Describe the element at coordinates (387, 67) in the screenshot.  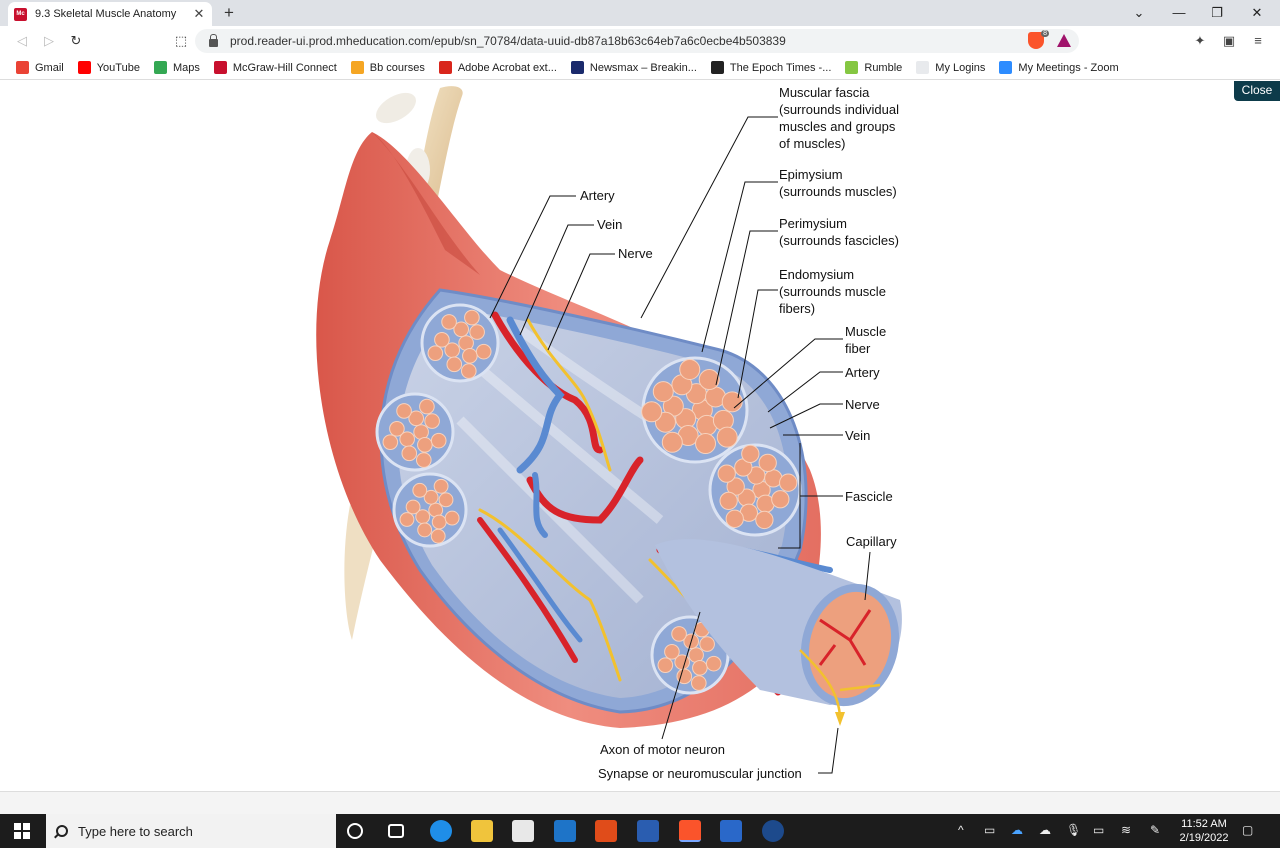
I see `bookmark-item: Bb courses` at that location.